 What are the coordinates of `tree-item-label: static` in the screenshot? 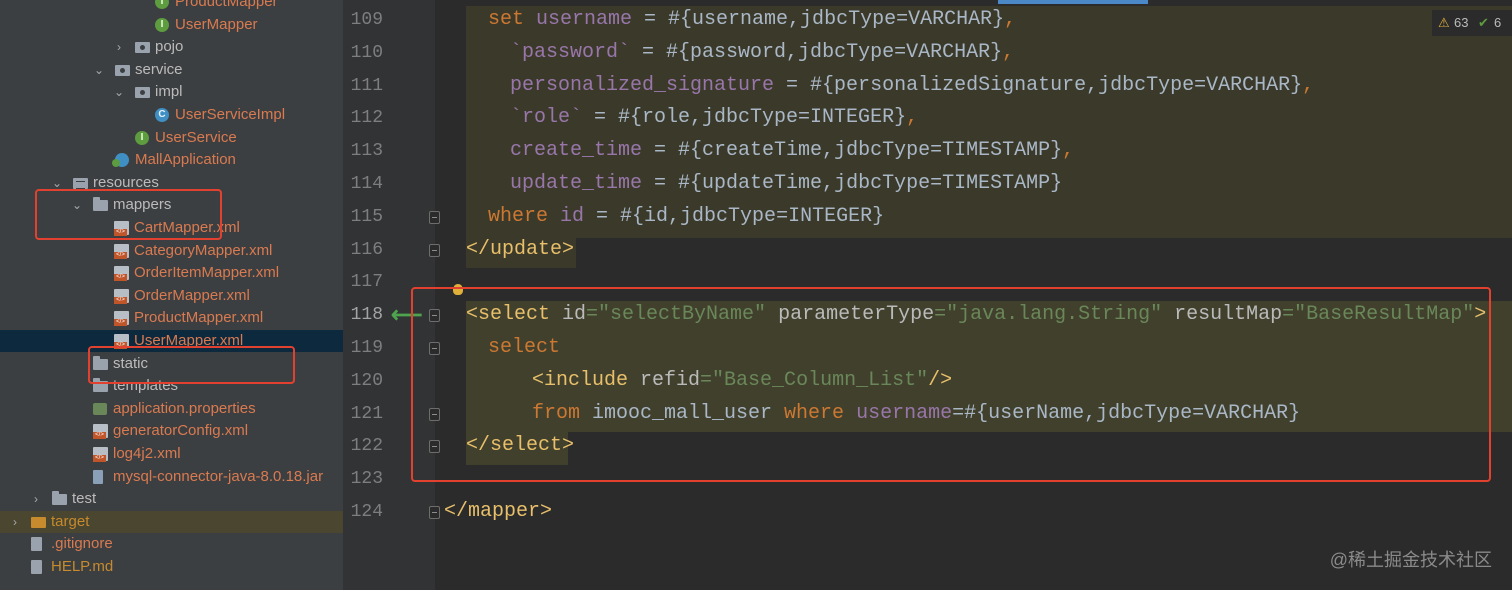 It's located at (131, 363).